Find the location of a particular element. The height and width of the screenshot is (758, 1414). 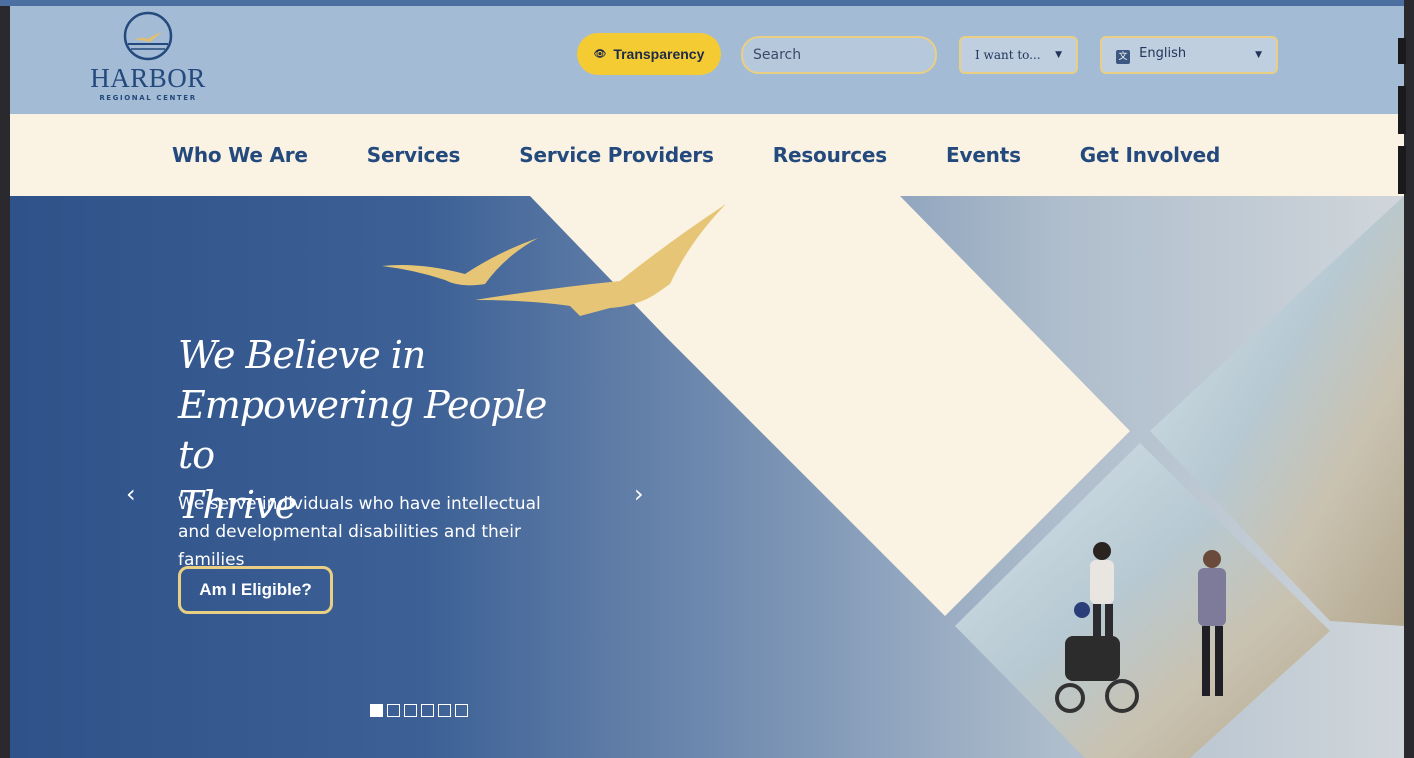

harbor-logo: HARBOR REGIONAL CENTER is located at coordinates (148, 58).